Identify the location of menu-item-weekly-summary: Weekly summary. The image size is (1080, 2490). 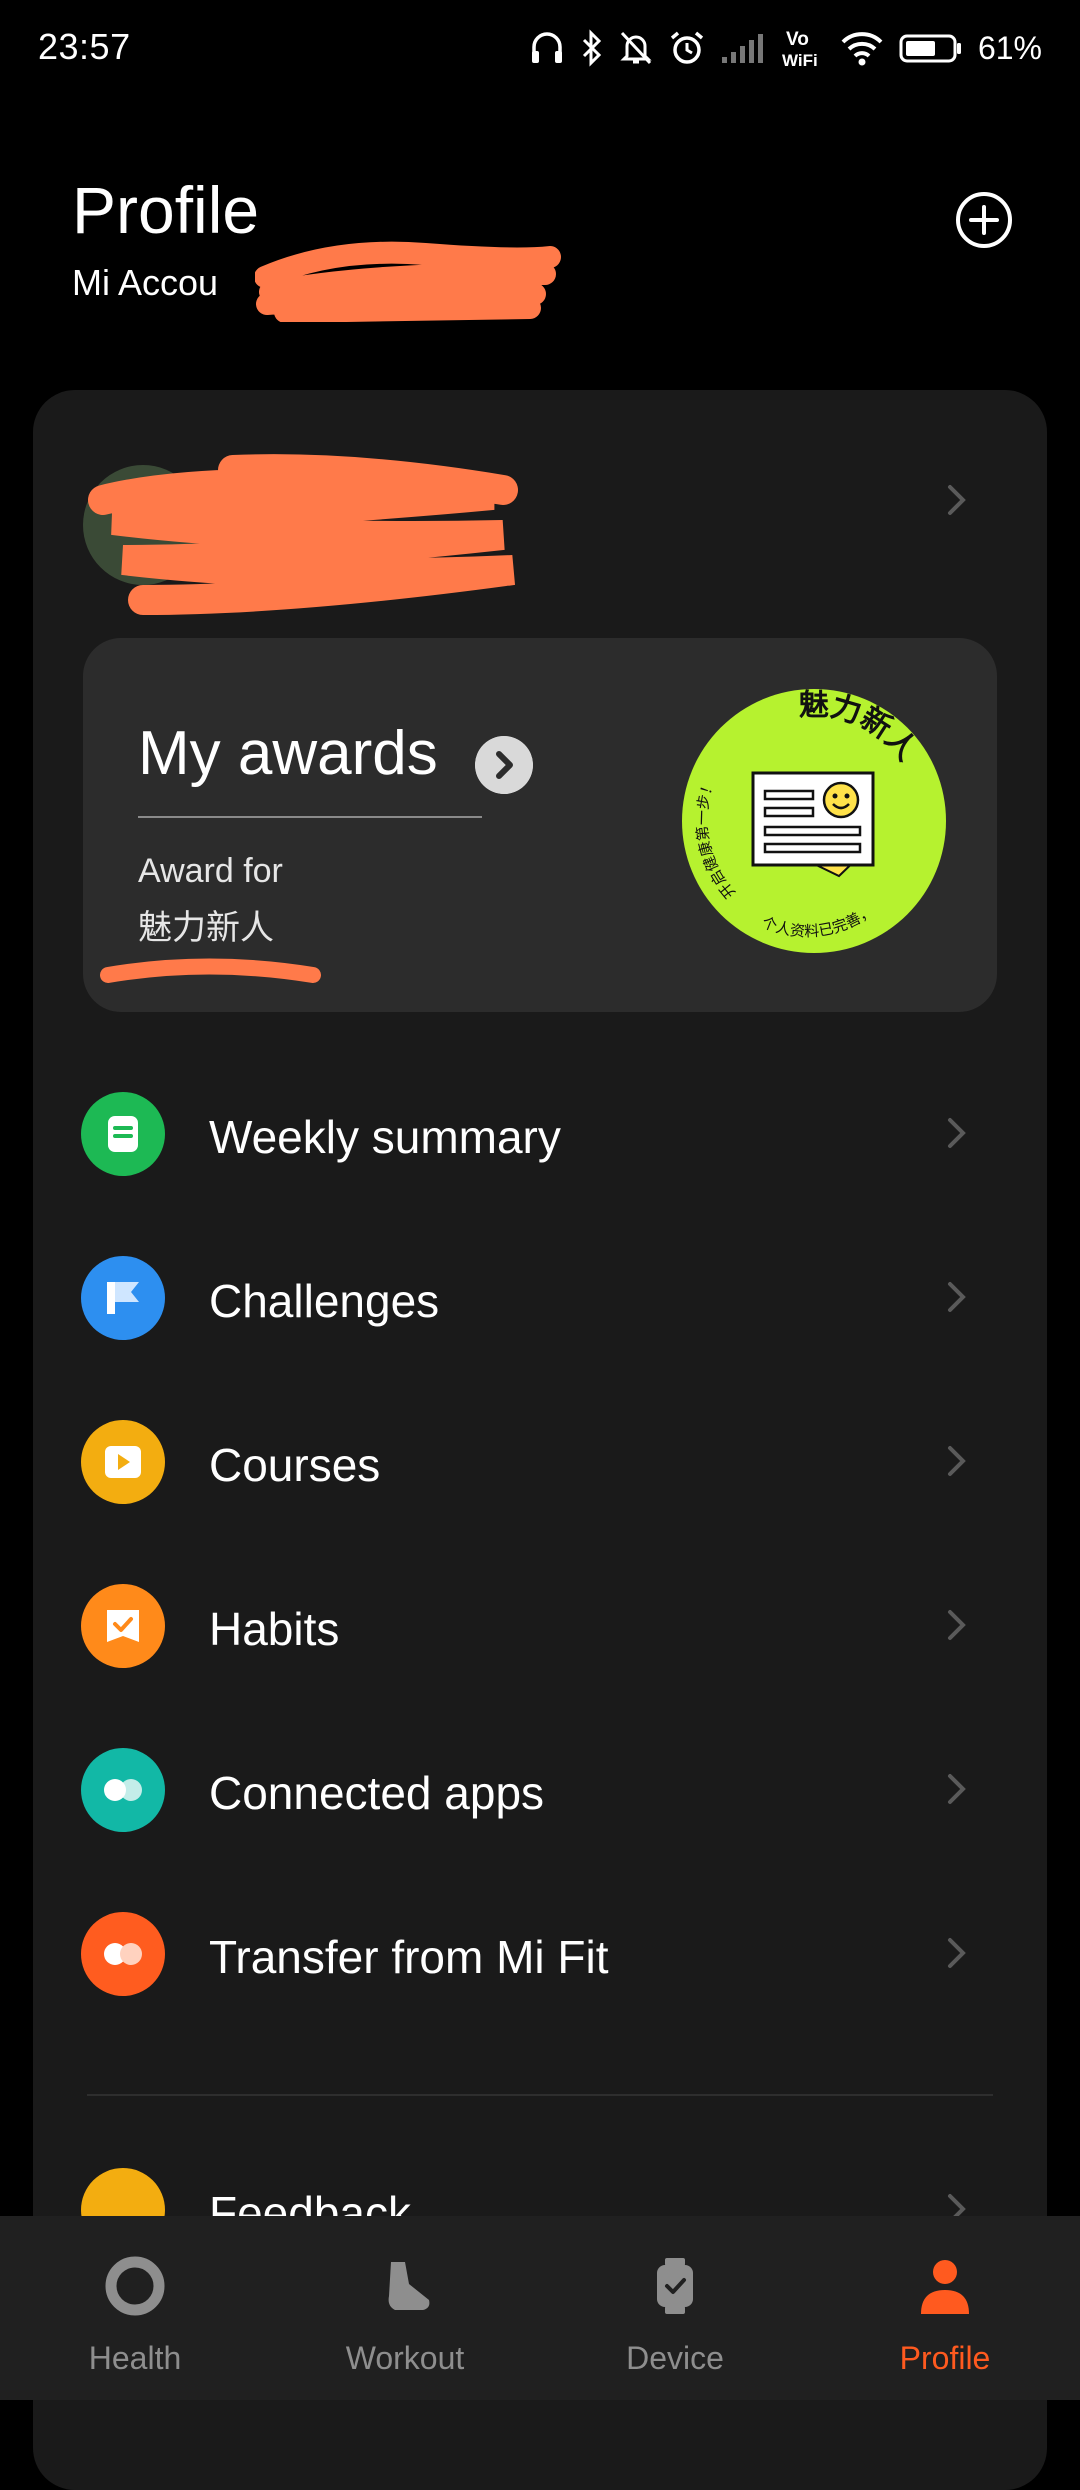
(540, 1134).